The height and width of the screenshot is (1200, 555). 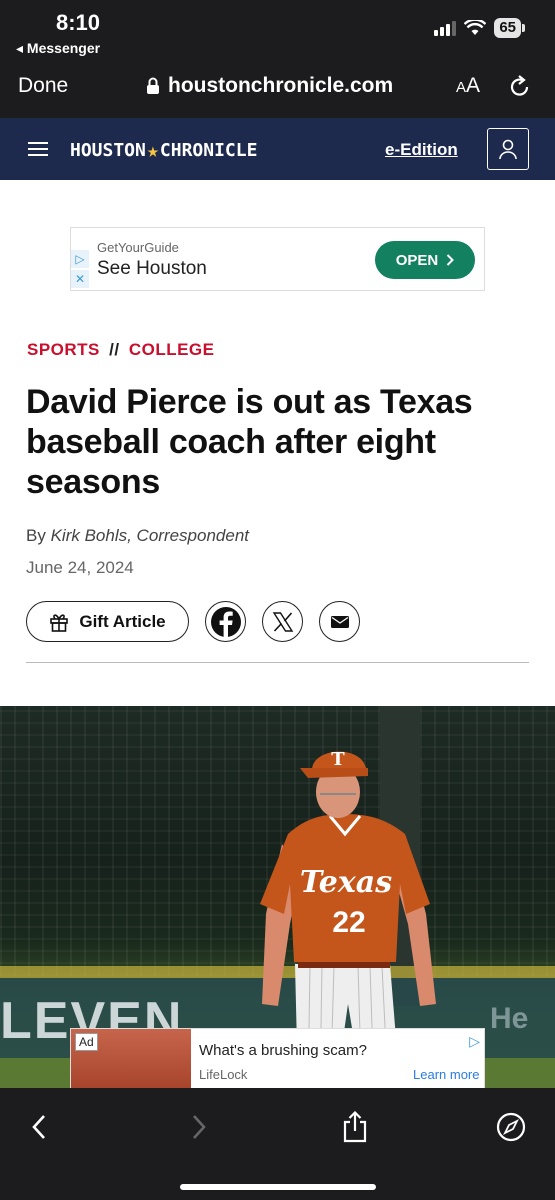 What do you see at coordinates (131, 1058) in the screenshot?
I see `ad-thumbnail: Ad` at bounding box center [131, 1058].